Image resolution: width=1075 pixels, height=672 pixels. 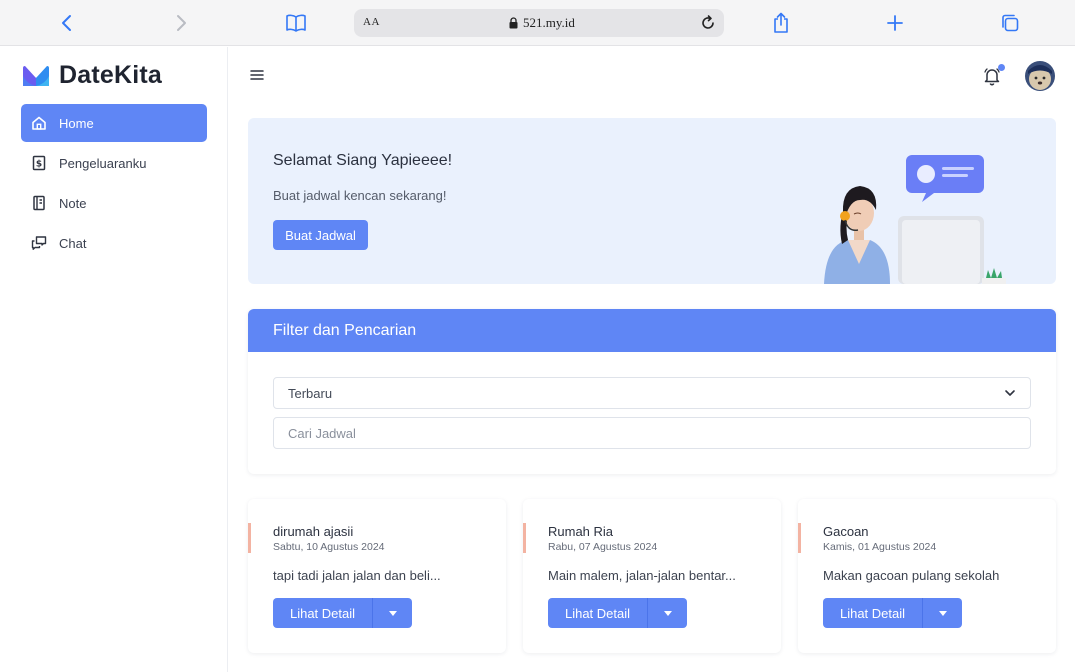 What do you see at coordinates (296, 23) in the screenshot?
I see `book-icon` at bounding box center [296, 23].